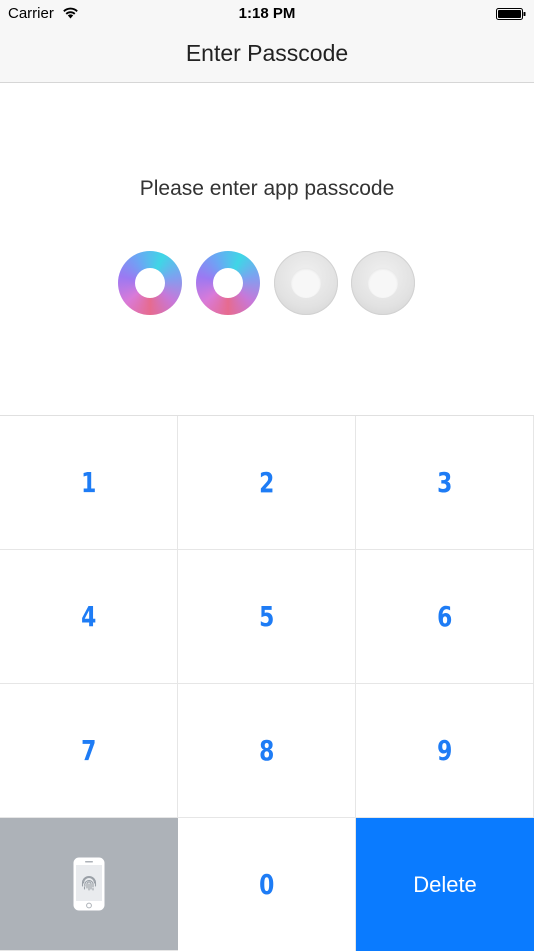 The height and width of the screenshot is (951, 534). I want to click on key-2: 2, so click(267, 483).